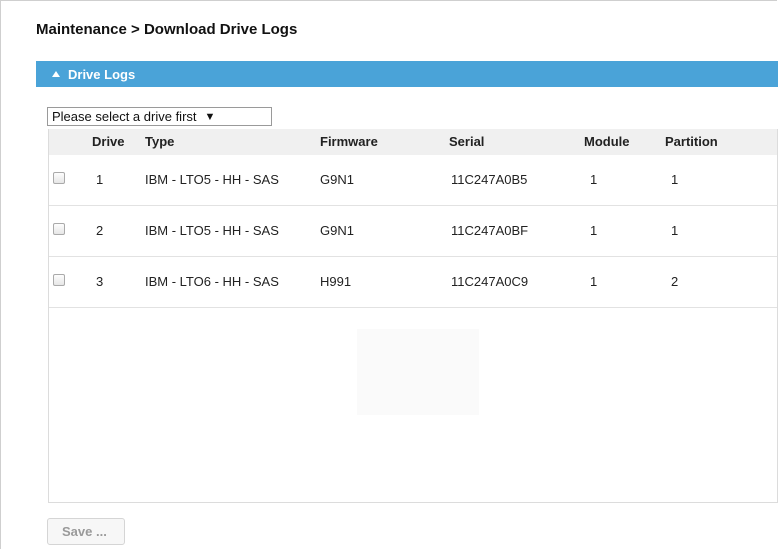 The width and height of the screenshot is (778, 550). Describe the element at coordinates (691, 141) in the screenshot. I see `column-header-partition: Partition` at that location.